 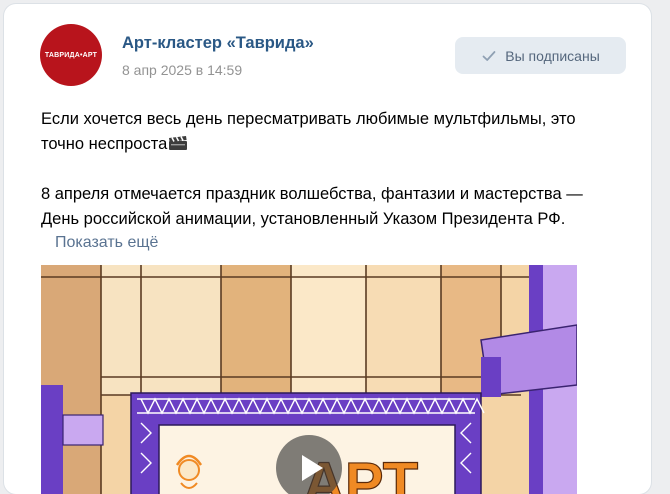 What do you see at coordinates (104, 144) in the screenshot?
I see `post-text-line: точно неспроста` at bounding box center [104, 144].